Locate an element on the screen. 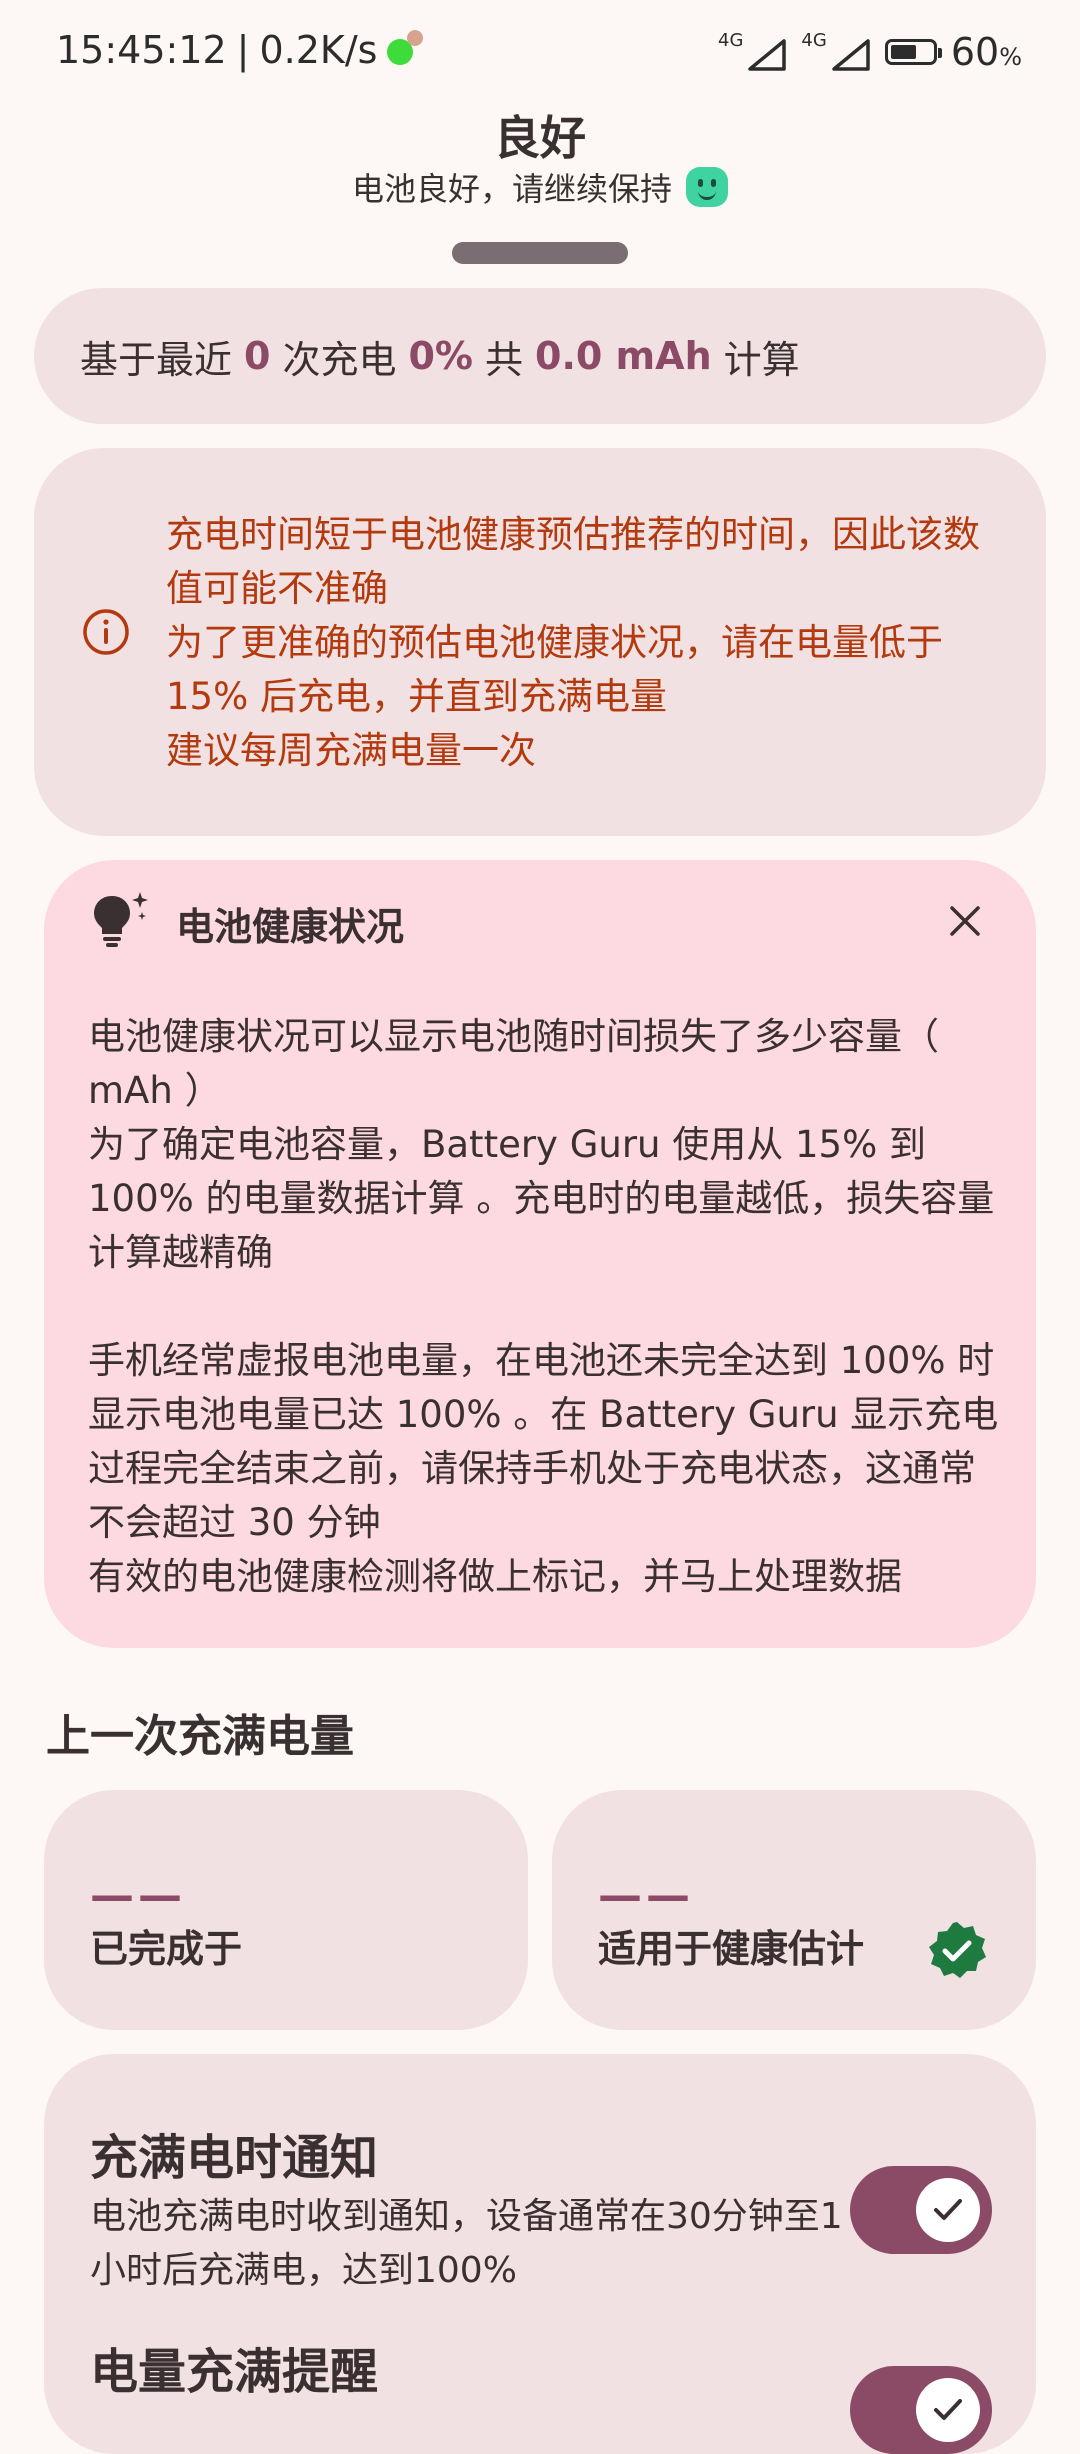 The width and height of the screenshot is (1080, 2454). completed-at-label: 已完成于 is located at coordinates (166, 1949).